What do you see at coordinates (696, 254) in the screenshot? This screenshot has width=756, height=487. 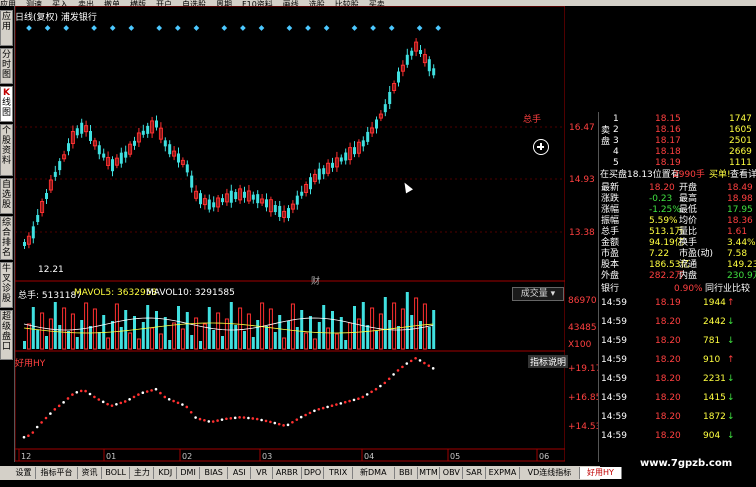 I see `quote-label: 市盈(动)` at bounding box center [696, 254].